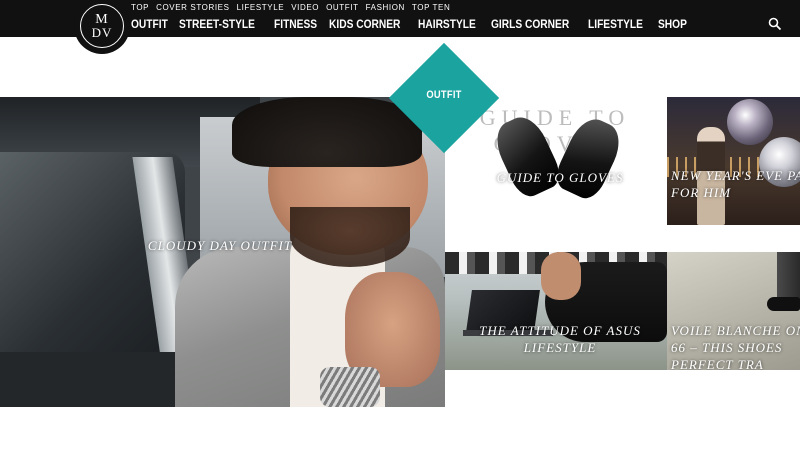 The width and height of the screenshot is (800, 458). I want to click on photo-arm, so click(561, 276).